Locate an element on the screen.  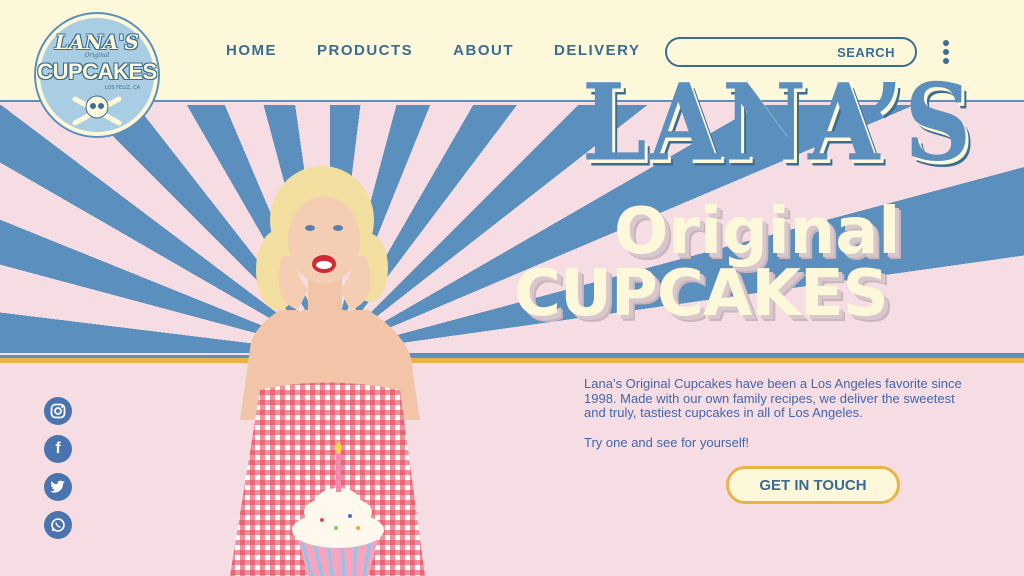
instagram-icon is located at coordinates (58, 411).